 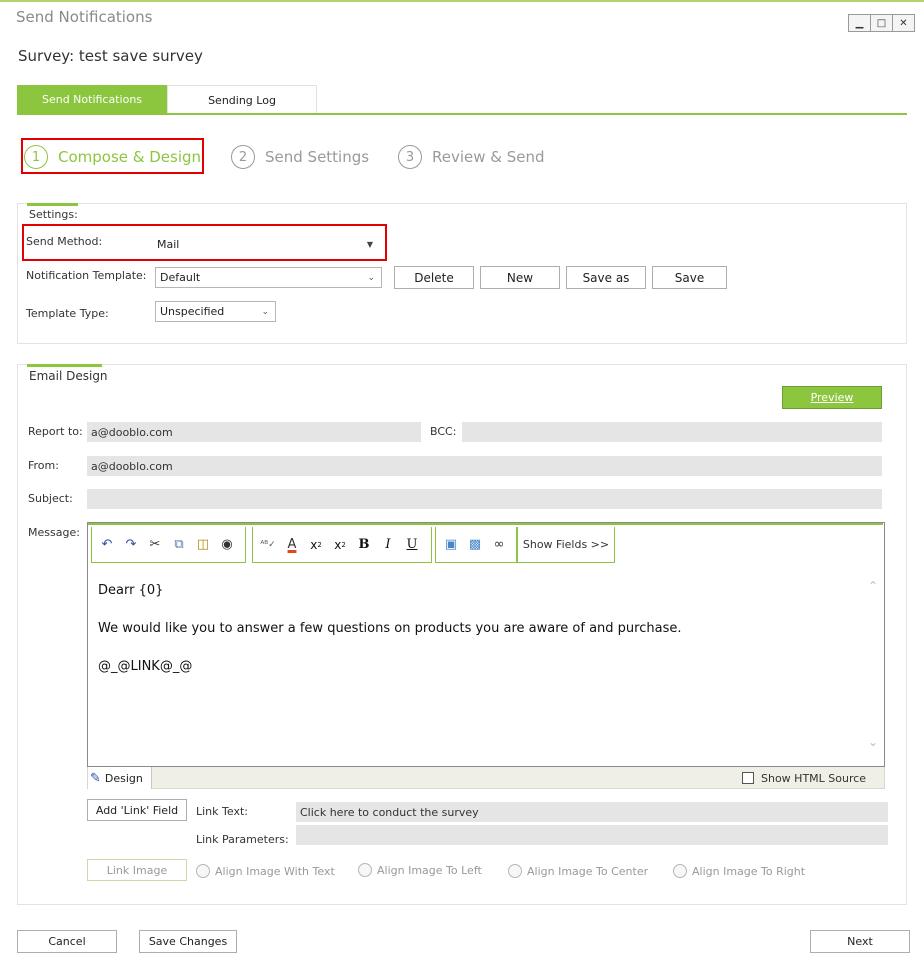 I want to click on notification-template-label: Notification Template:, so click(x=86, y=275).